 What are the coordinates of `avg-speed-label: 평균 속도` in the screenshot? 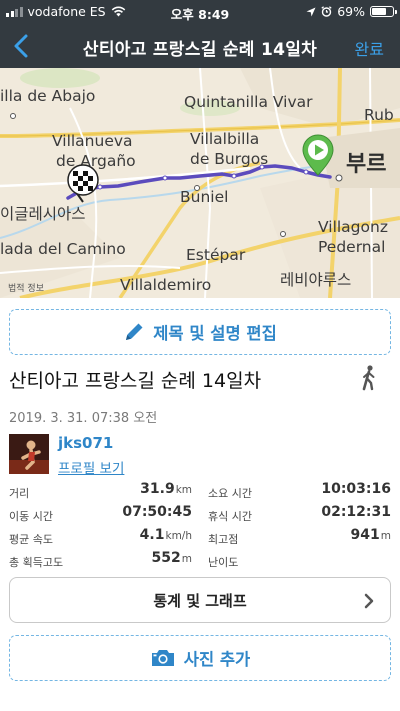 It's located at (31, 539).